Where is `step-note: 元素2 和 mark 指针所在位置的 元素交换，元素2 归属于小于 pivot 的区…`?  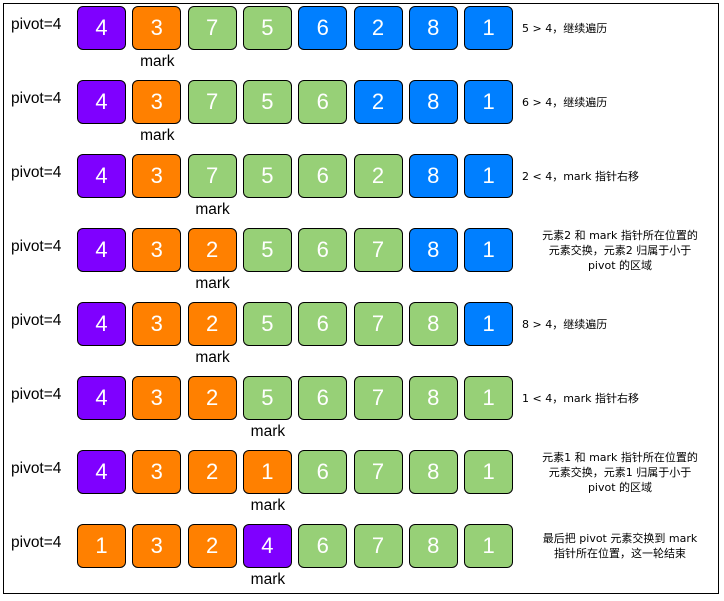
step-note: 元素2 和 mark 指针所在位置的 元素交换，元素2 归属于小于 pivot 的区… is located at coordinates (620, 250).